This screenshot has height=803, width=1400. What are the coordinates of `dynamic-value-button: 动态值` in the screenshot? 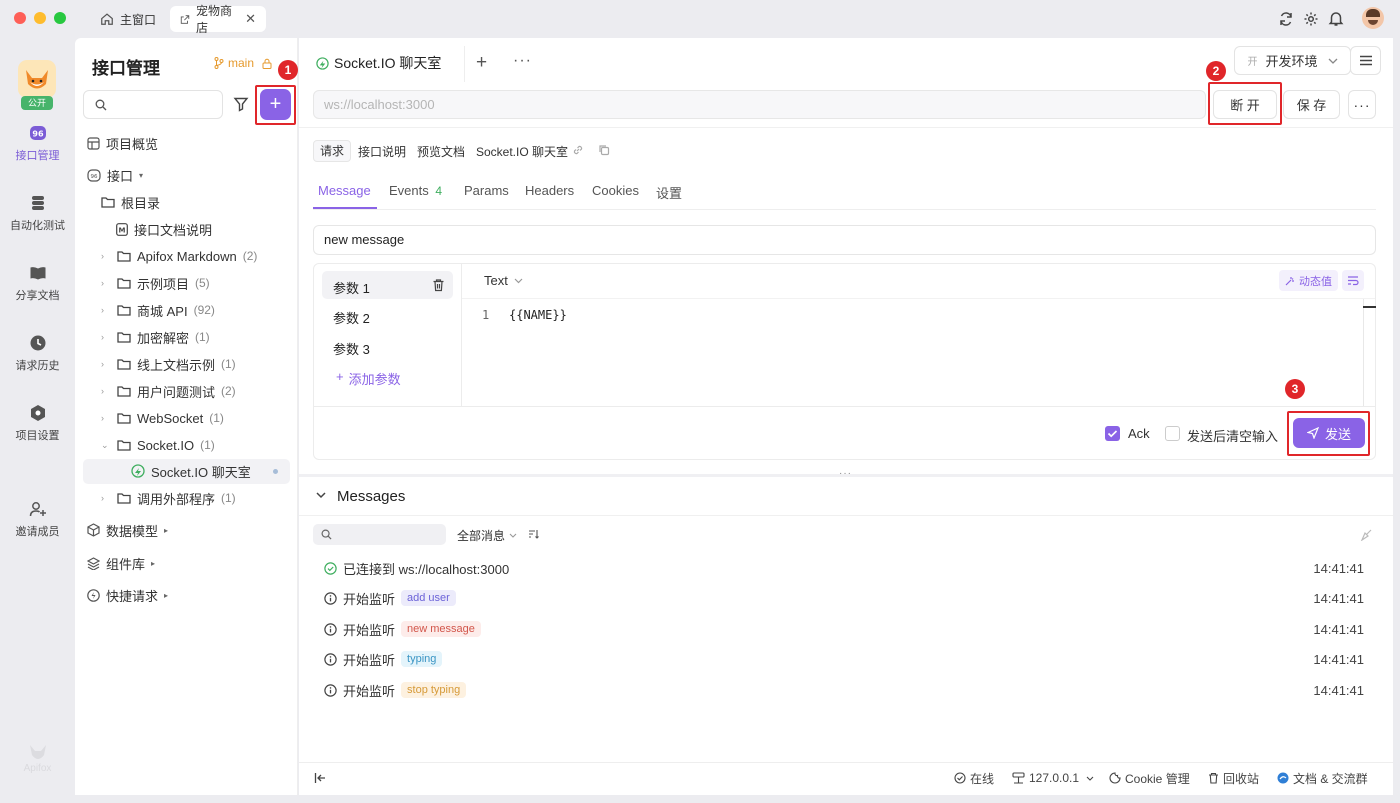 It's located at (1308, 280).